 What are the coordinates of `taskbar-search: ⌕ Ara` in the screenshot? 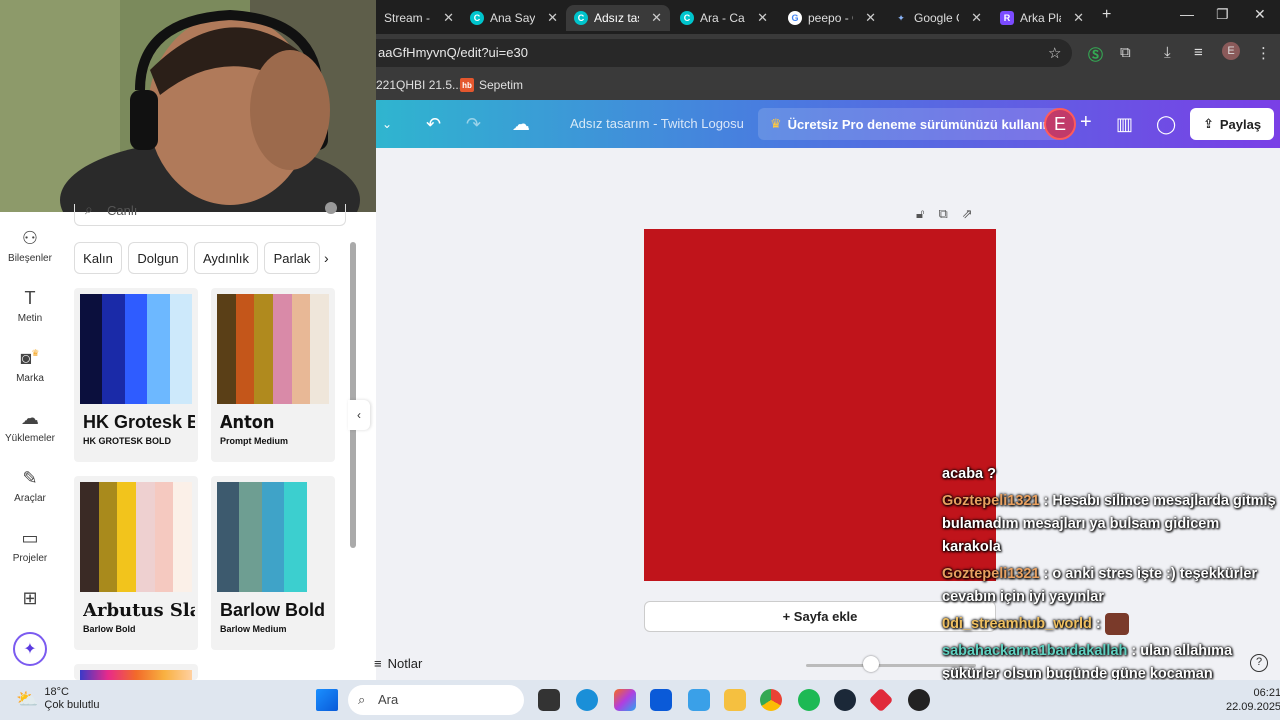 It's located at (436, 700).